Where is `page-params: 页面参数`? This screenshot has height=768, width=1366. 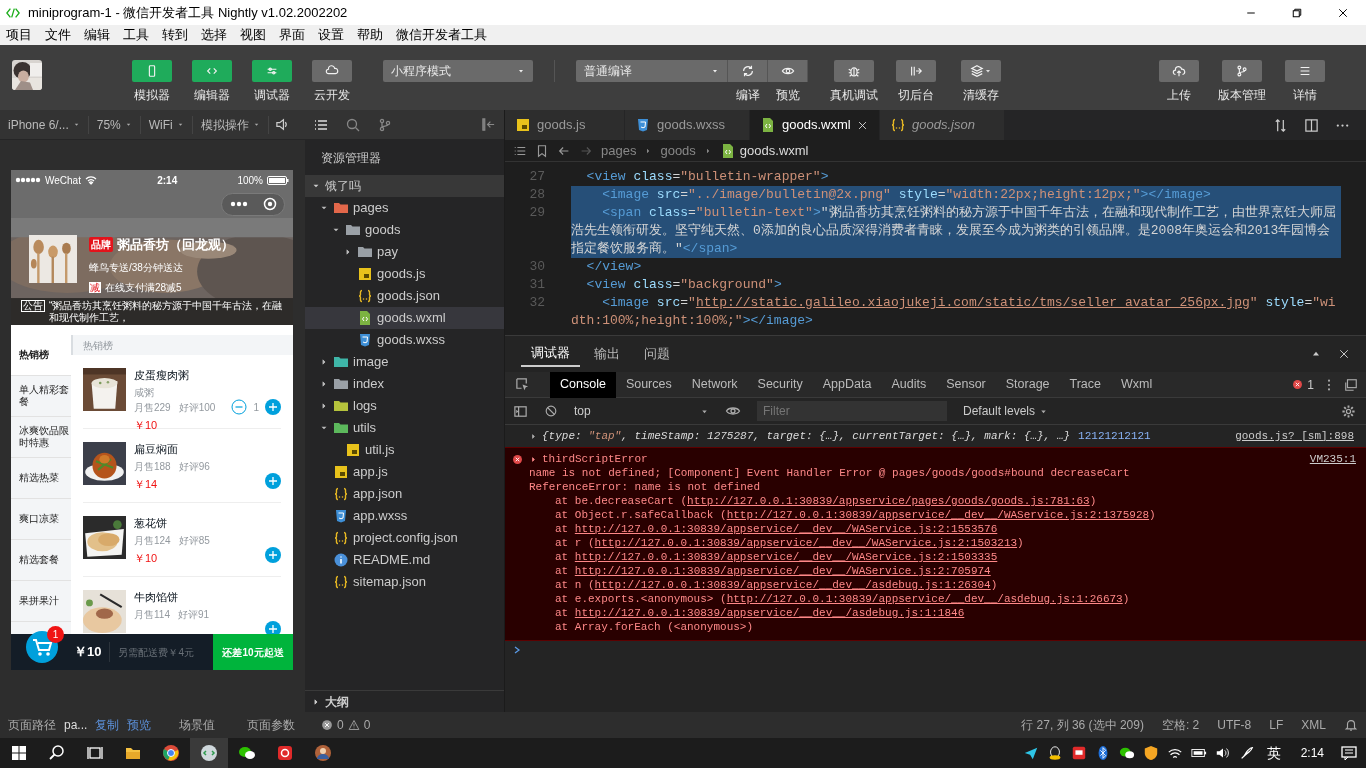 page-params: 页面参数 is located at coordinates (271, 725).